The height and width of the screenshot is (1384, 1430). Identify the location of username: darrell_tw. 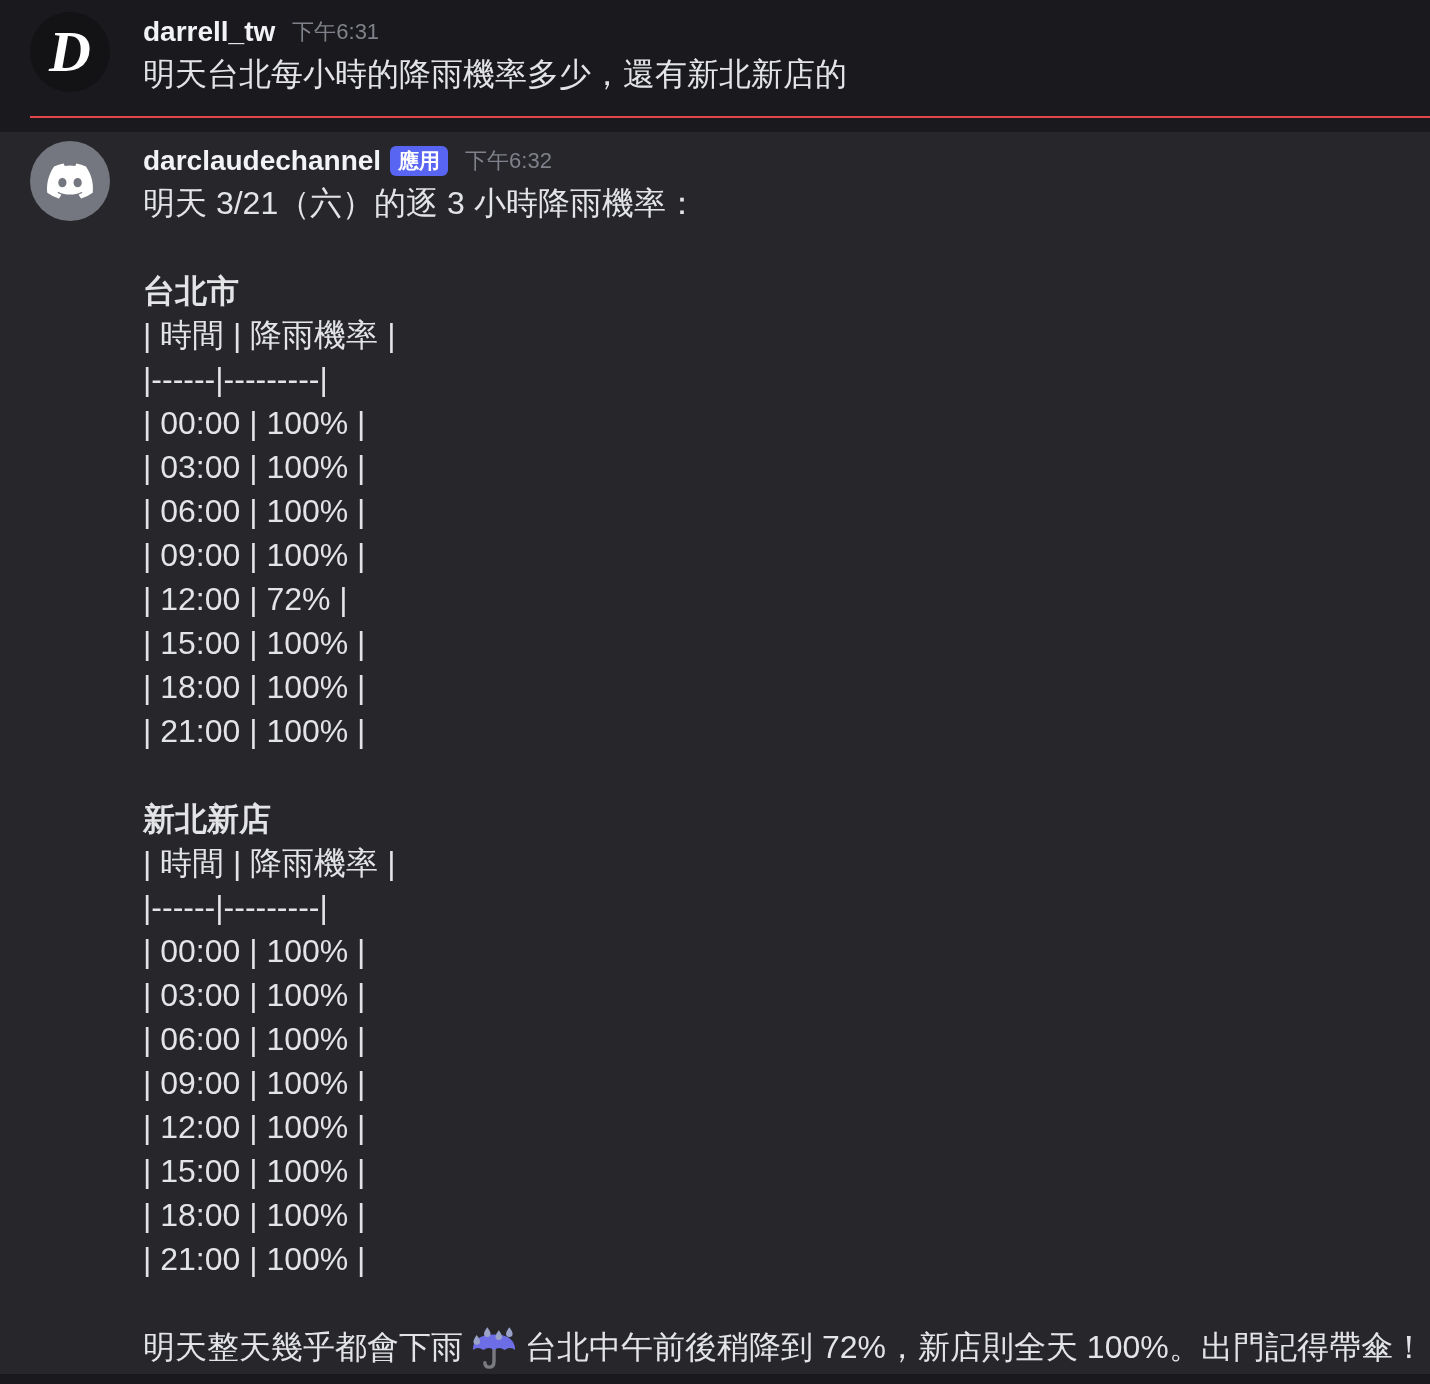
(209, 32).